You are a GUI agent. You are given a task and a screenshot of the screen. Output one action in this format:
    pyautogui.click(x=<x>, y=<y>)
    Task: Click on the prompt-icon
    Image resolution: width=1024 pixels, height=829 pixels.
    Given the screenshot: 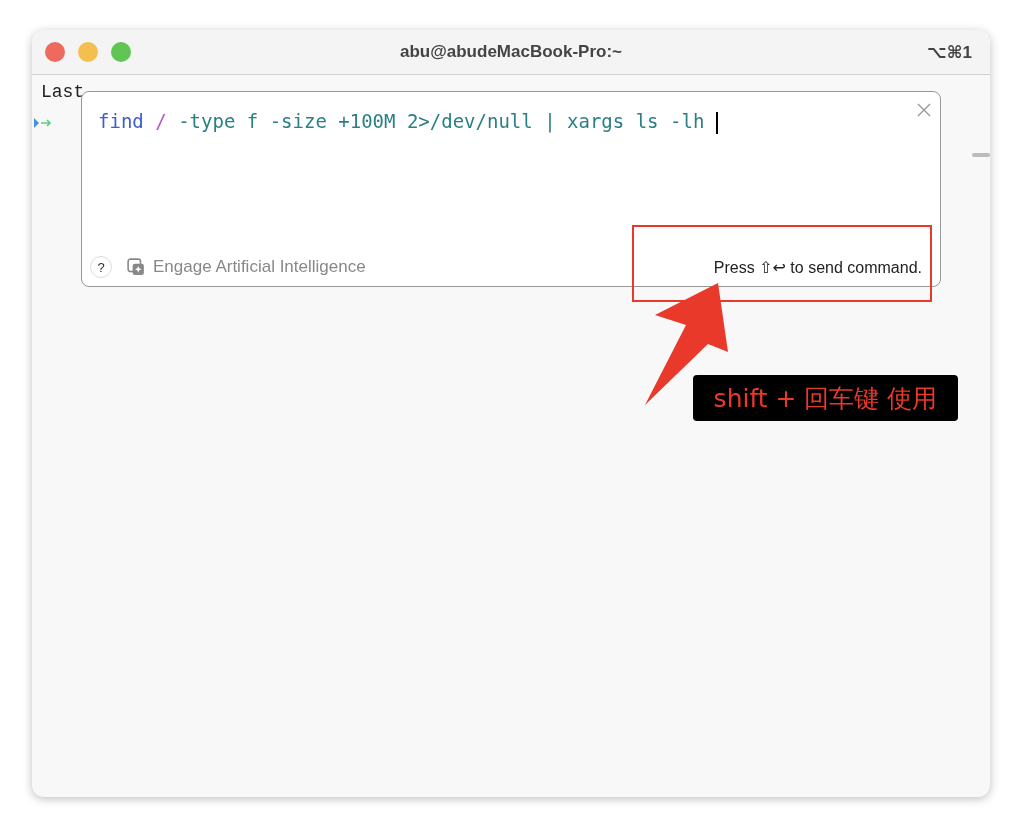 What is the action you would take?
    pyautogui.click(x=43, y=123)
    